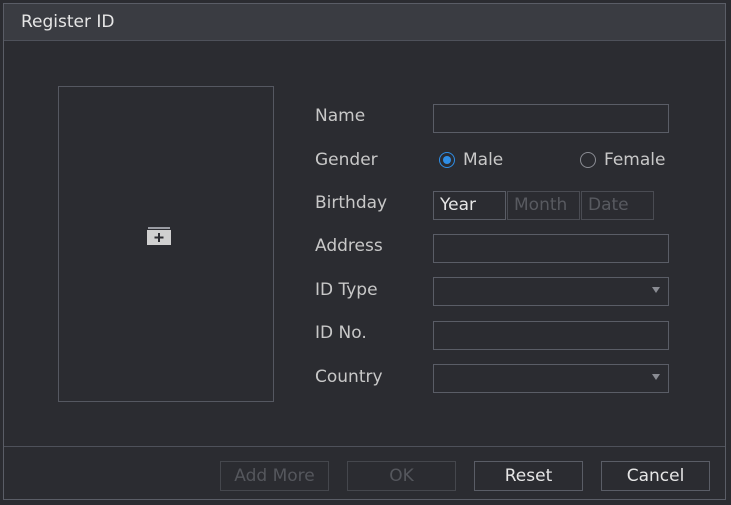 This screenshot has width=731, height=505. What do you see at coordinates (346, 160) in the screenshot?
I see `gender-label: Gender` at bounding box center [346, 160].